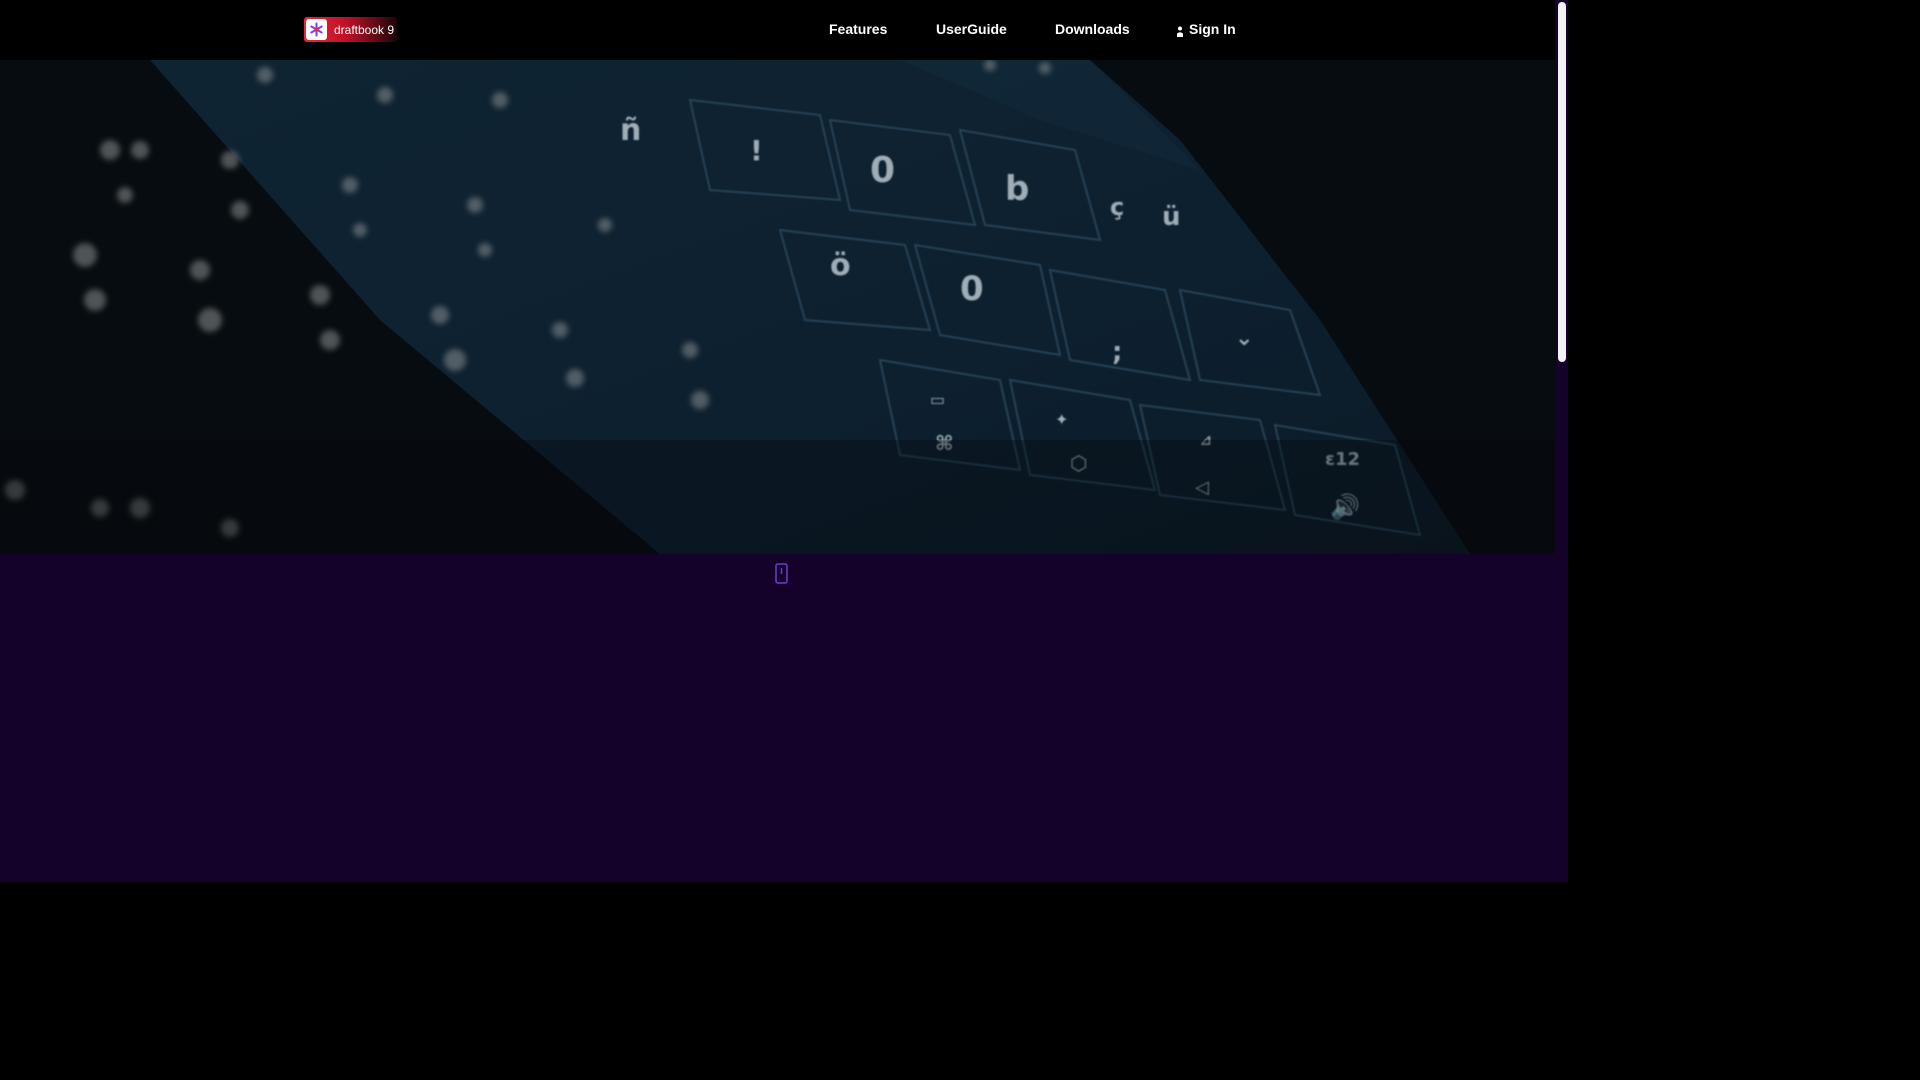 This screenshot has height=1080, width=1920. What do you see at coordinates (630, 130) in the screenshot?
I see `svg-text: ñ` at bounding box center [630, 130].